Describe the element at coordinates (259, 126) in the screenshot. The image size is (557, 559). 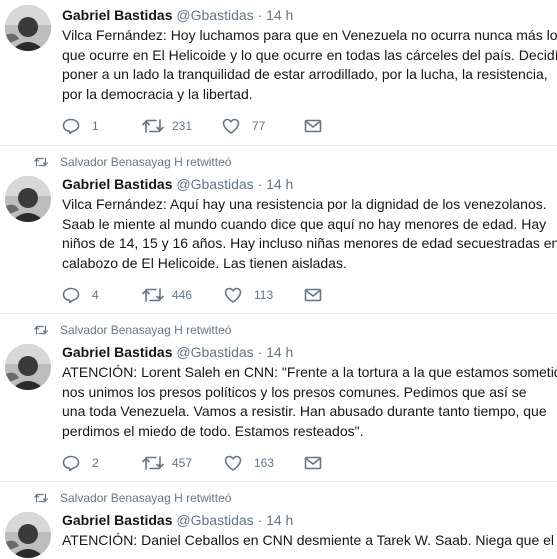
I see `like-count: 77` at that location.